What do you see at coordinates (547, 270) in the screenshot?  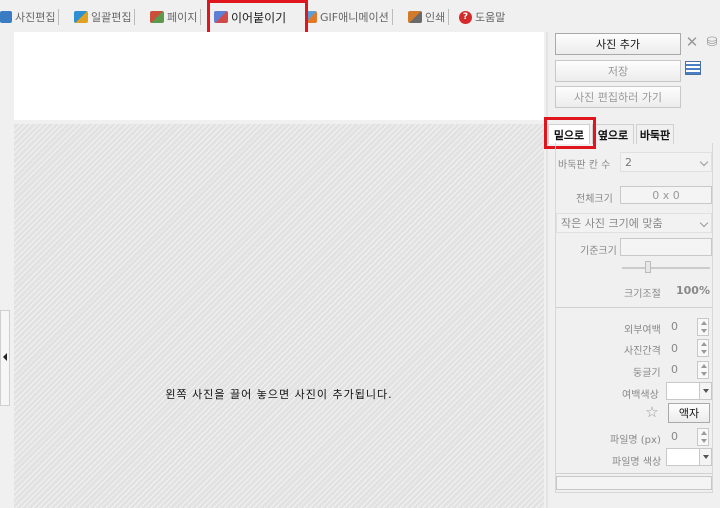 I see `pane-splitter` at bounding box center [547, 270].